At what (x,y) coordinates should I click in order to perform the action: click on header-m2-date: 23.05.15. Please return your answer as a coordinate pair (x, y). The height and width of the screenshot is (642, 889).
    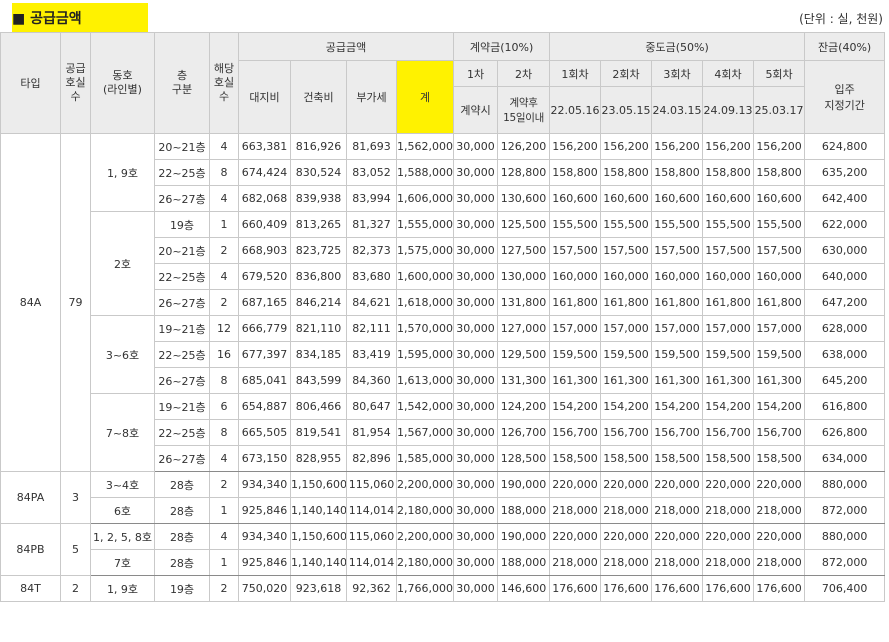
    Looking at the image, I should click on (626, 110).